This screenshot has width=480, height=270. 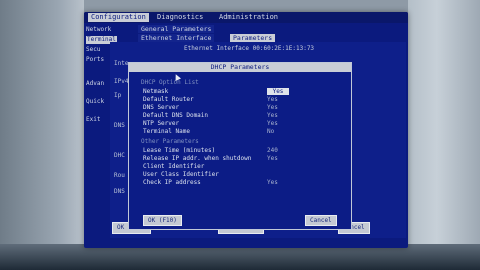 What do you see at coordinates (278, 123) in the screenshot?
I see `option-value-ntp-server: Yes` at bounding box center [278, 123].